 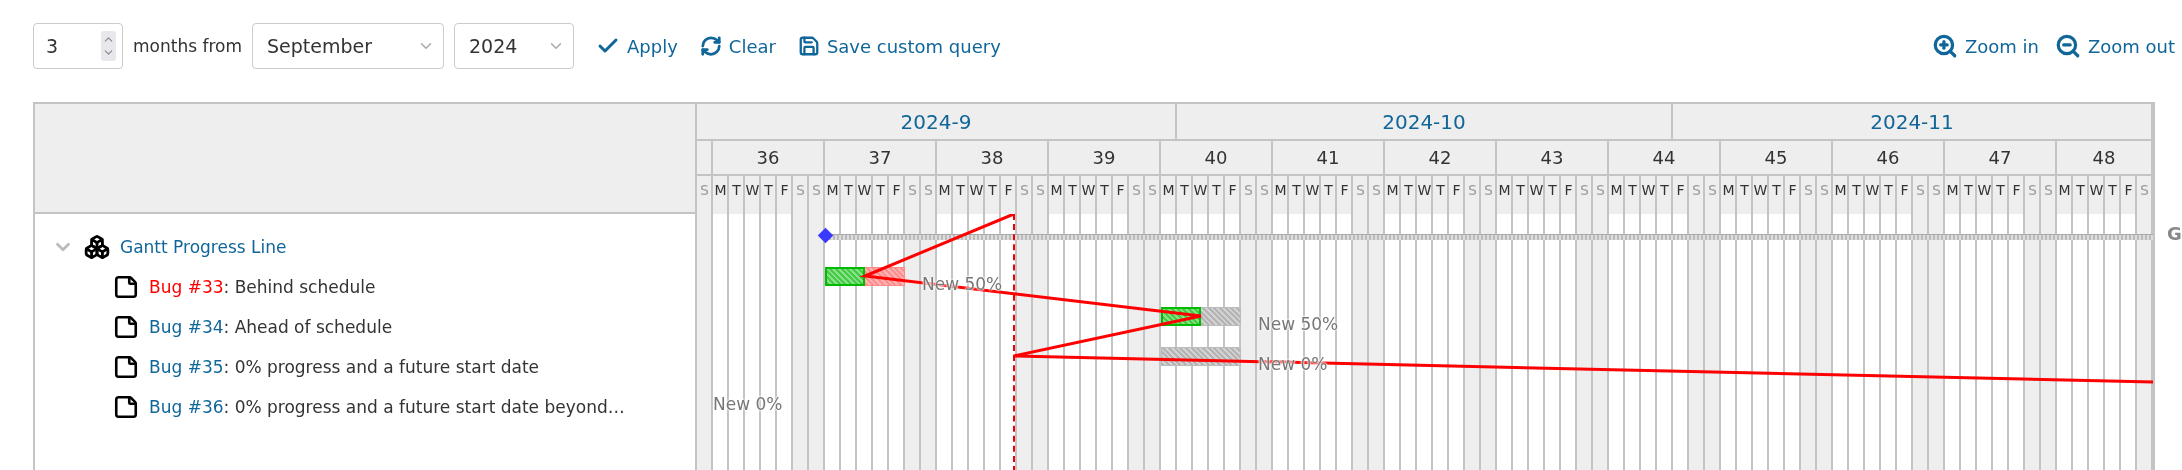 What do you see at coordinates (344, 367) in the screenshot?
I see `issue-subject: Bug #35: 0% progress and a future start date` at bounding box center [344, 367].